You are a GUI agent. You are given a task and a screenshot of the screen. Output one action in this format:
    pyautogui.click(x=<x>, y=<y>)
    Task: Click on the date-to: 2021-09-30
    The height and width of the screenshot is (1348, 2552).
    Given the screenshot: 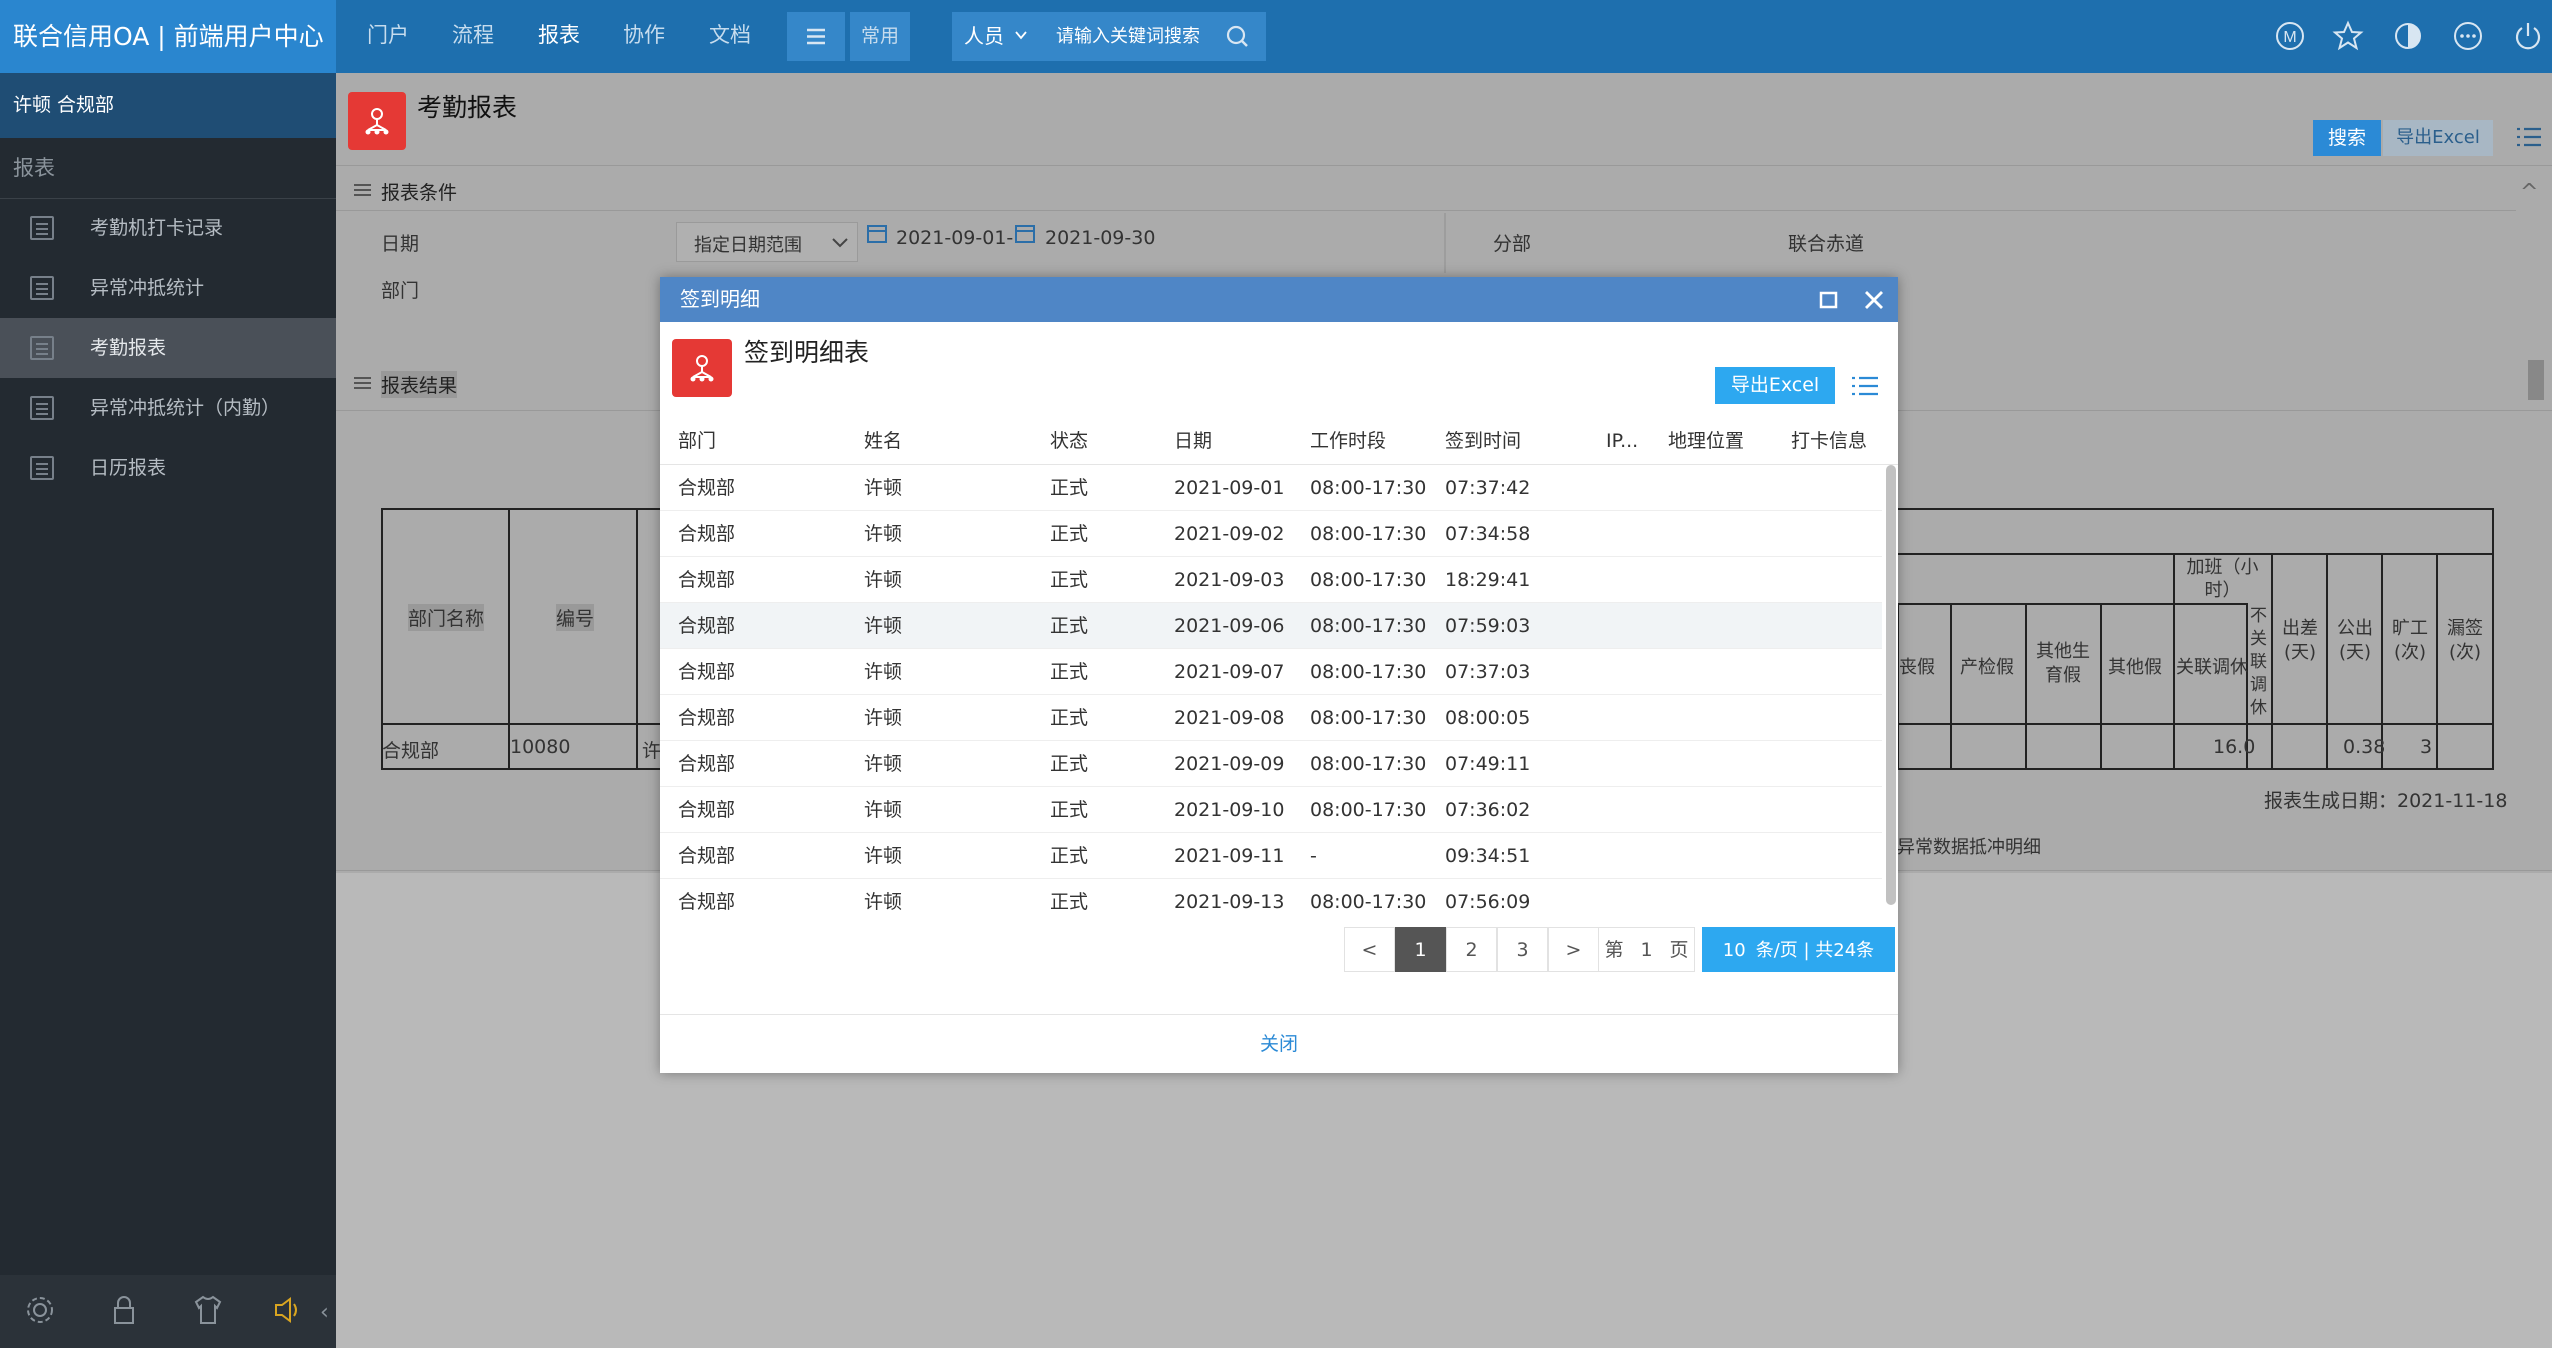 What is the action you would take?
    pyautogui.click(x=1100, y=238)
    